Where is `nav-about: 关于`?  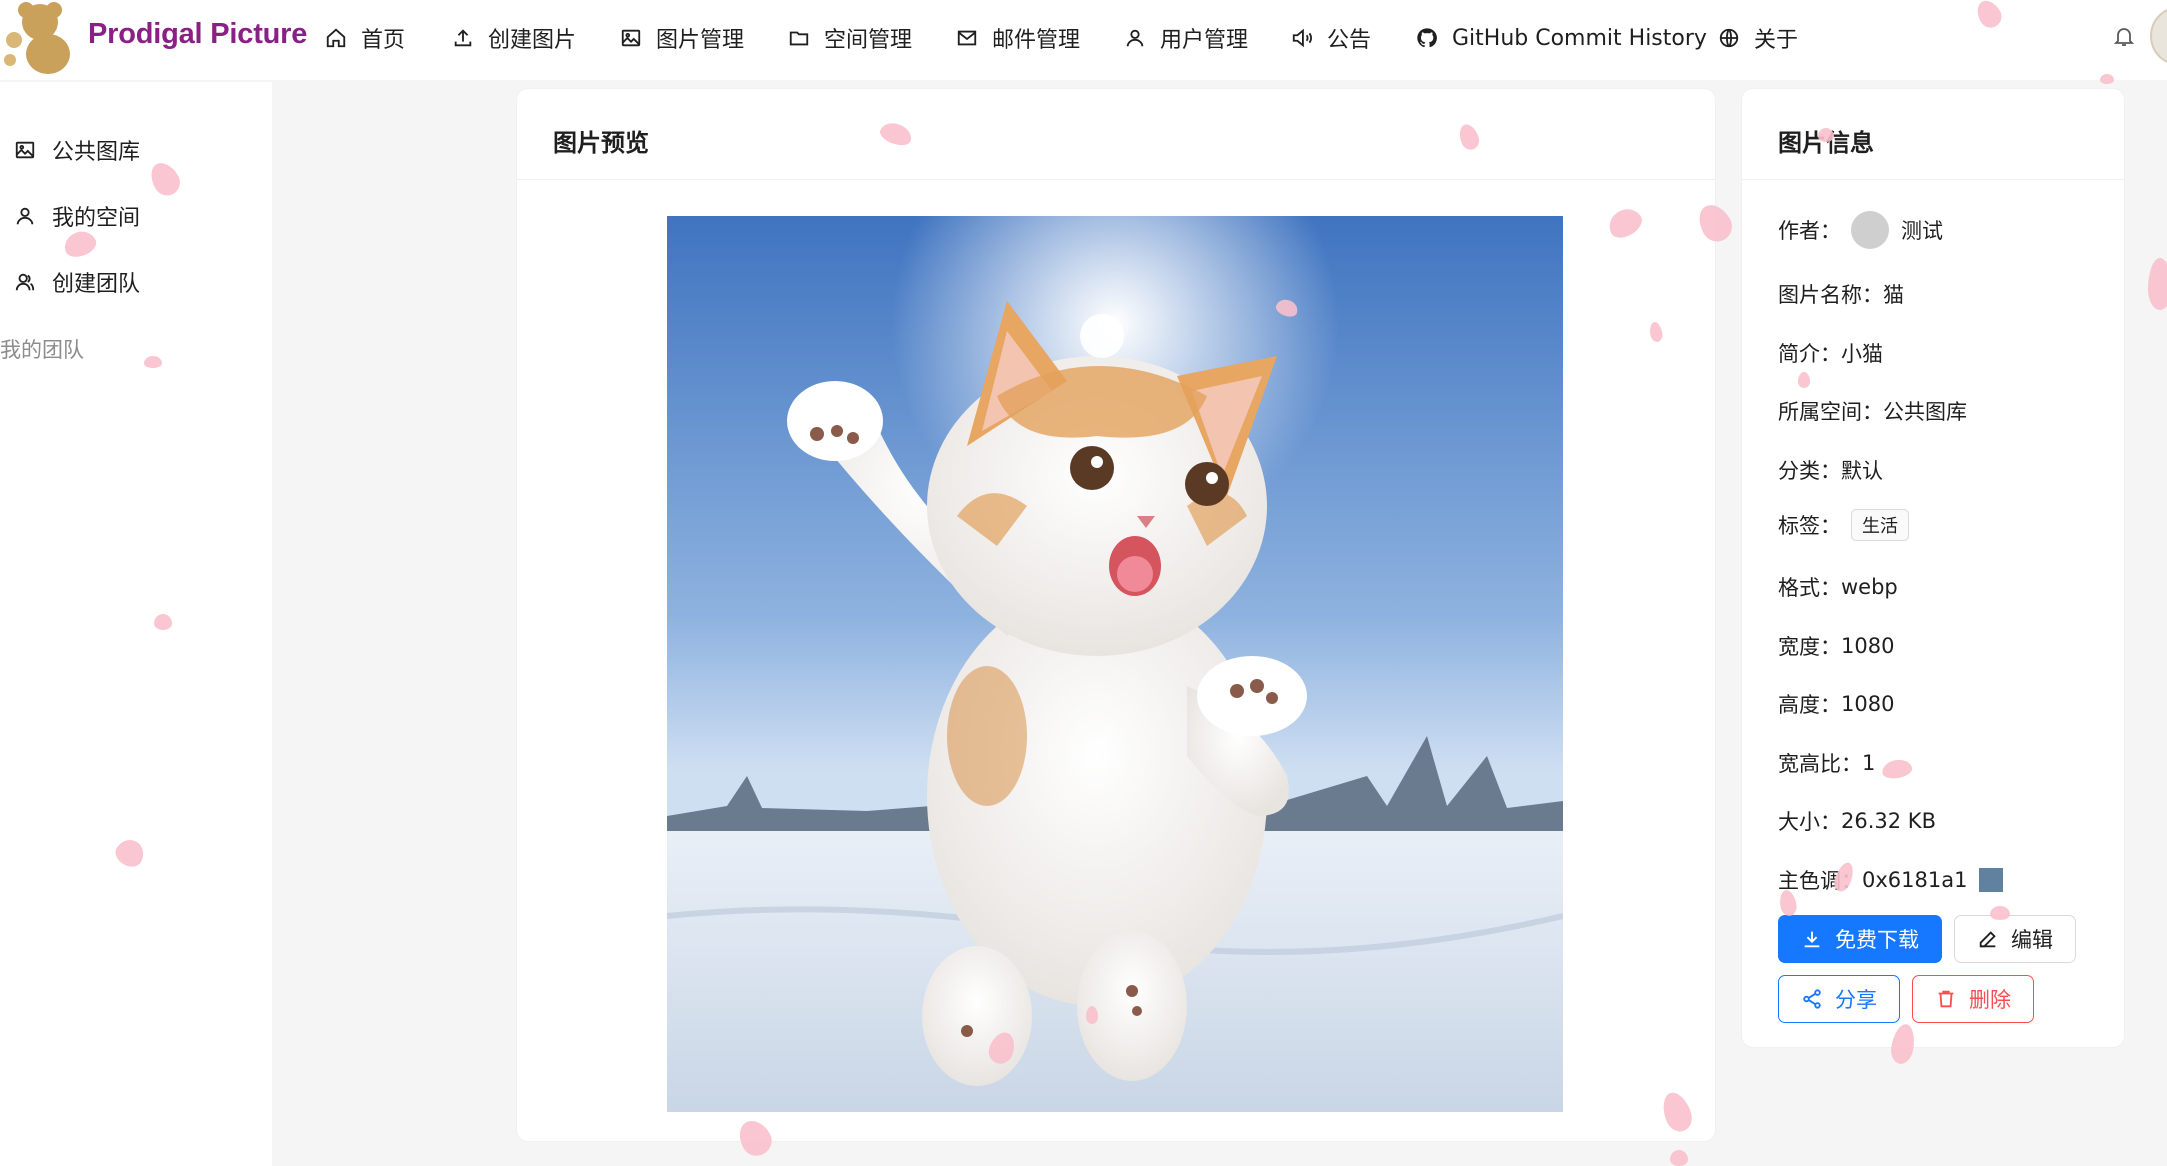 nav-about: 关于 is located at coordinates (1758, 38).